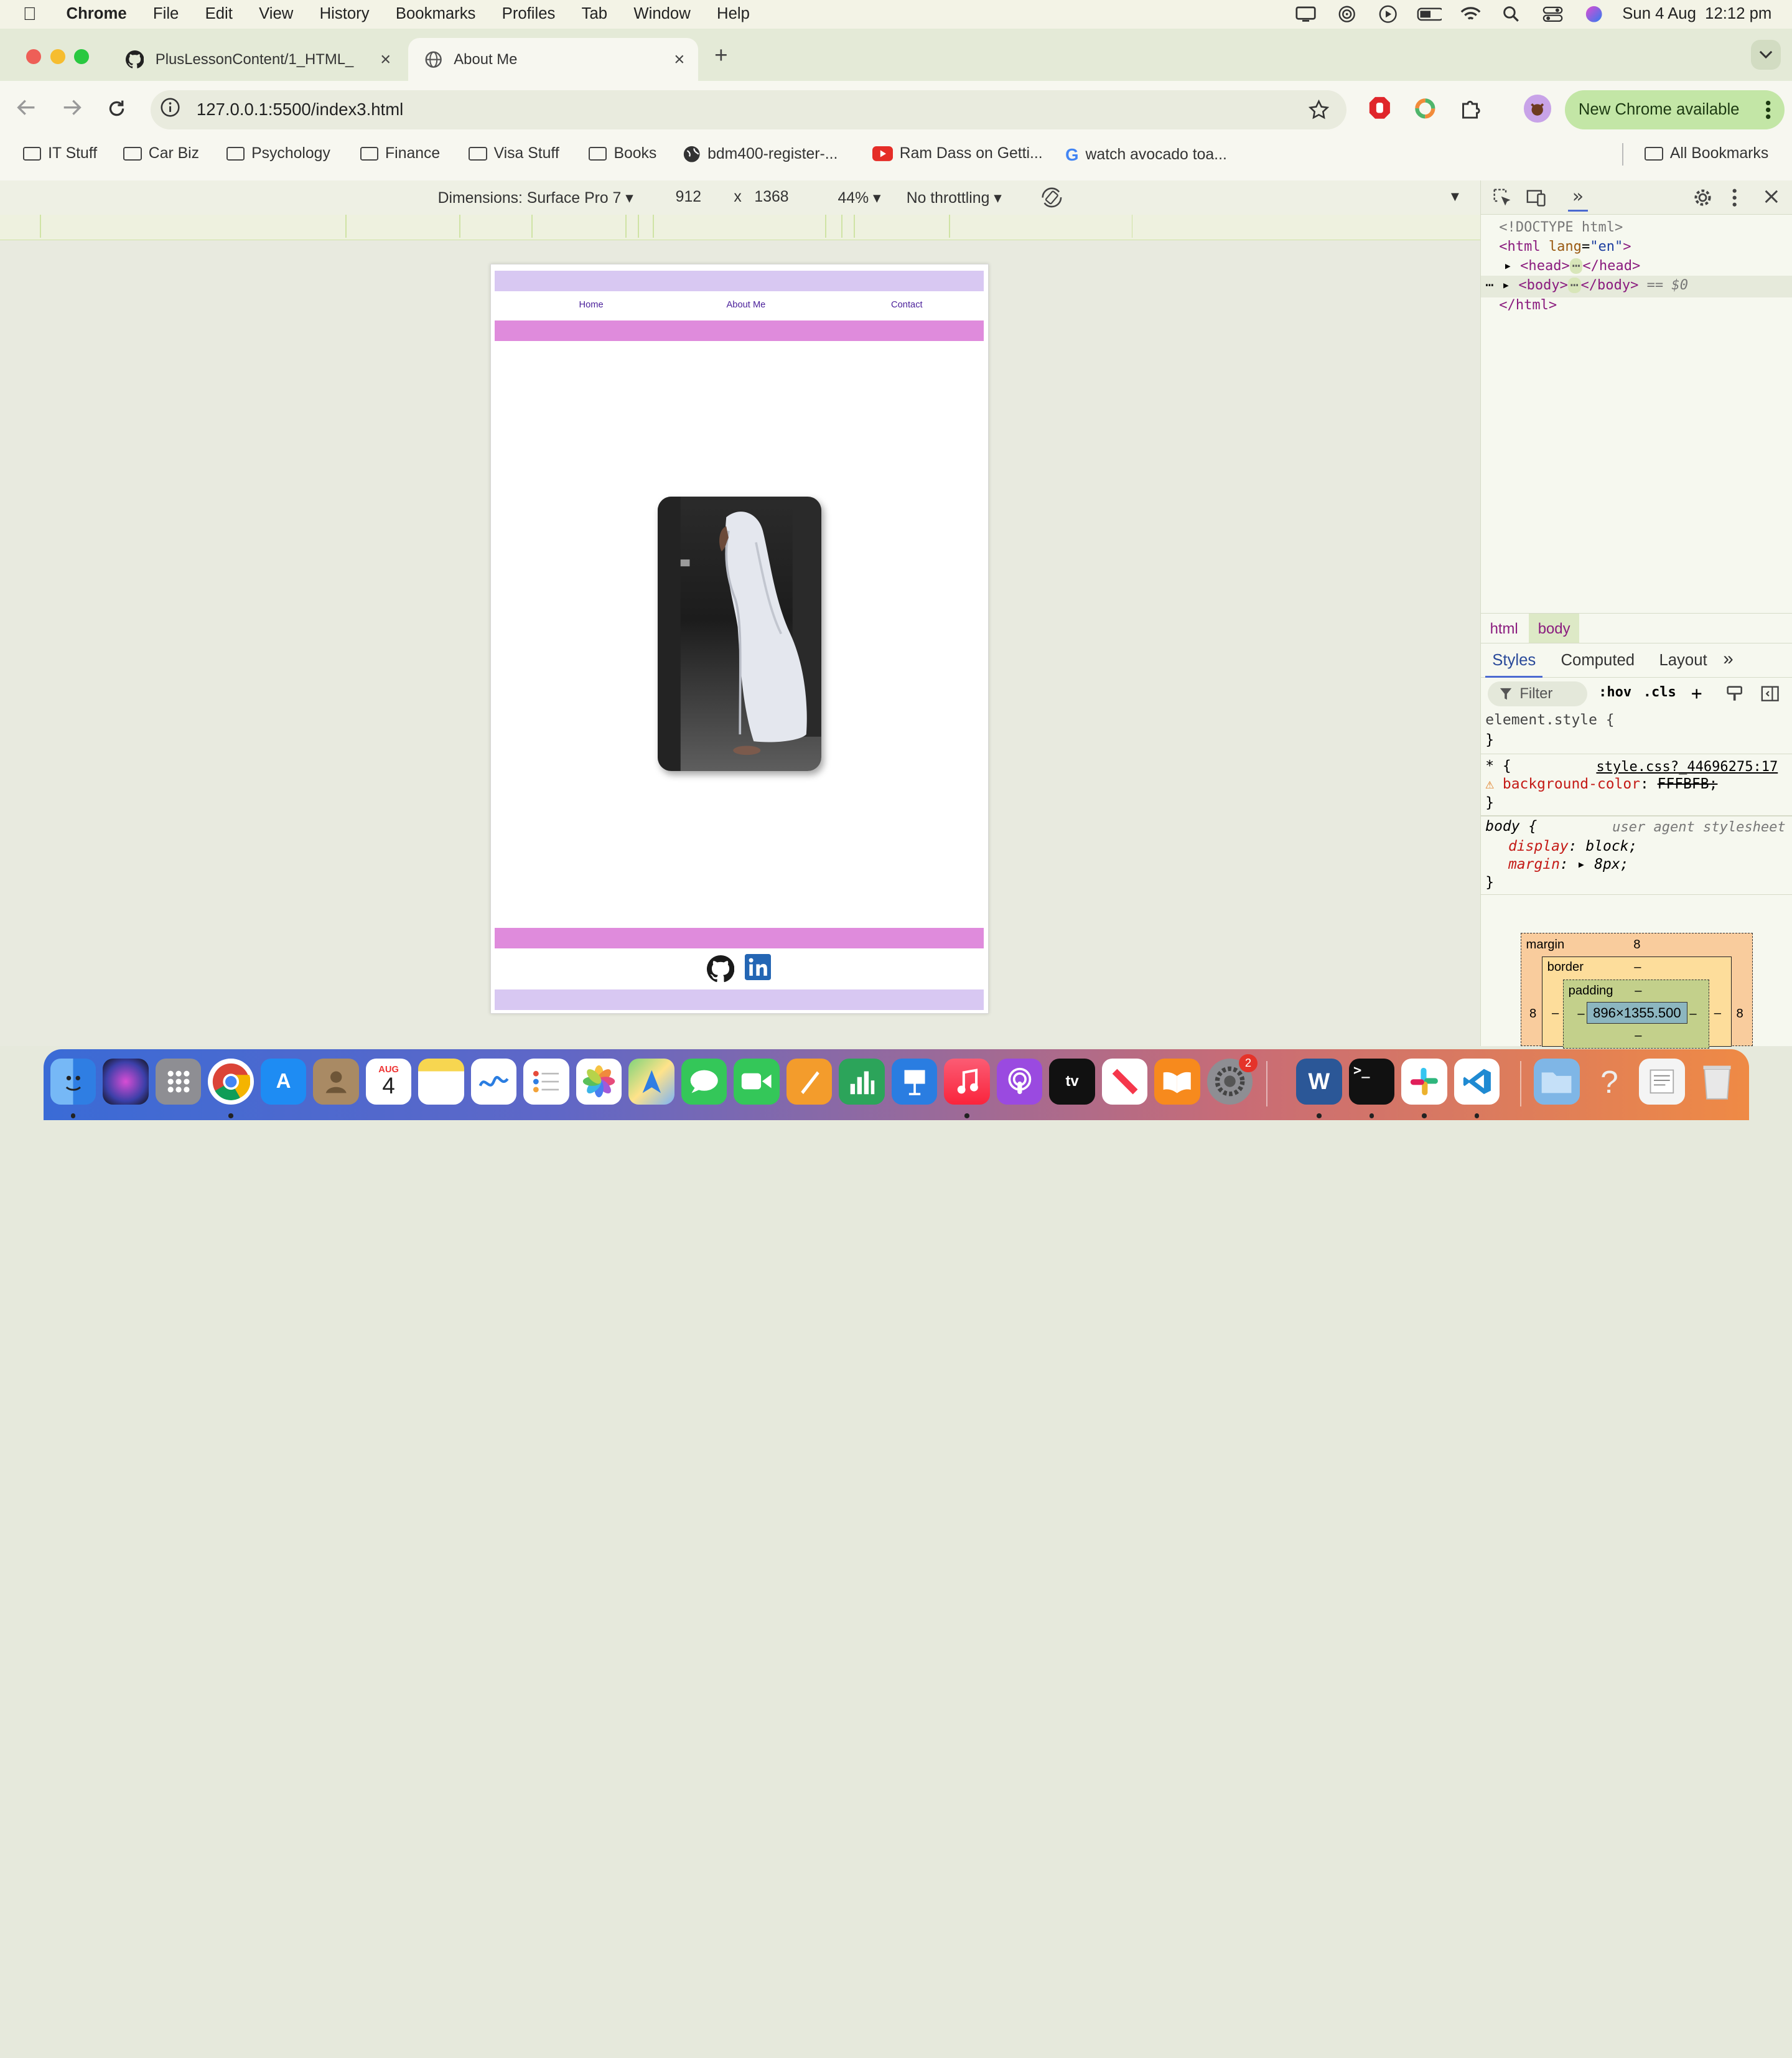 This screenshot has width=1792, height=2058. I want to click on menu-view: View, so click(276, 14).